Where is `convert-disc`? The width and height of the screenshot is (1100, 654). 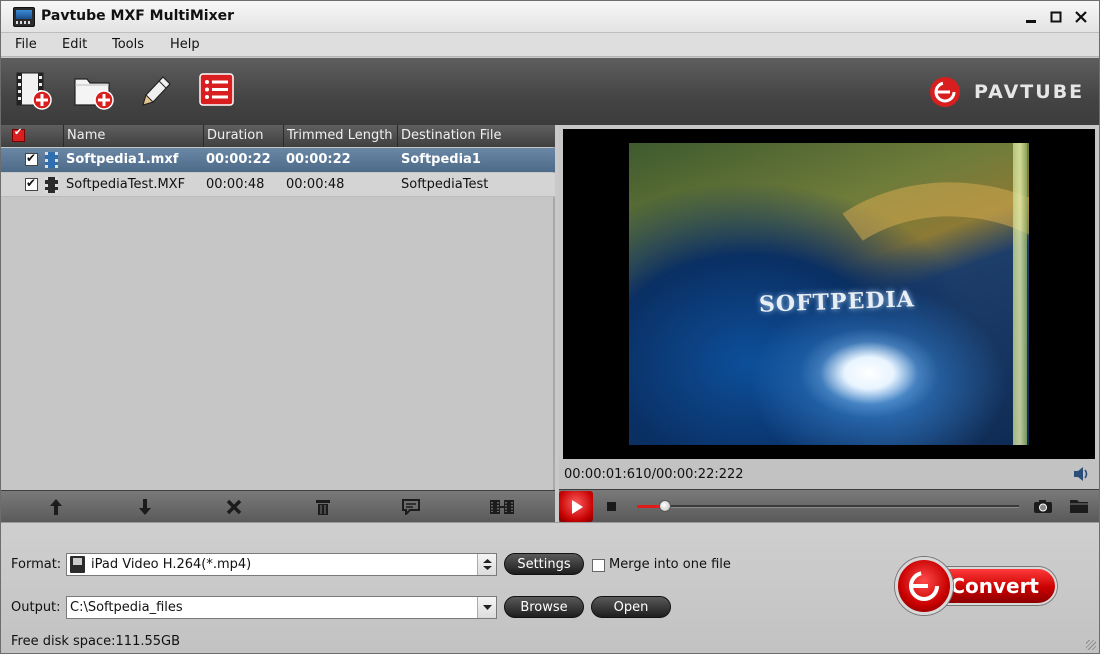
convert-disc is located at coordinates (924, 586).